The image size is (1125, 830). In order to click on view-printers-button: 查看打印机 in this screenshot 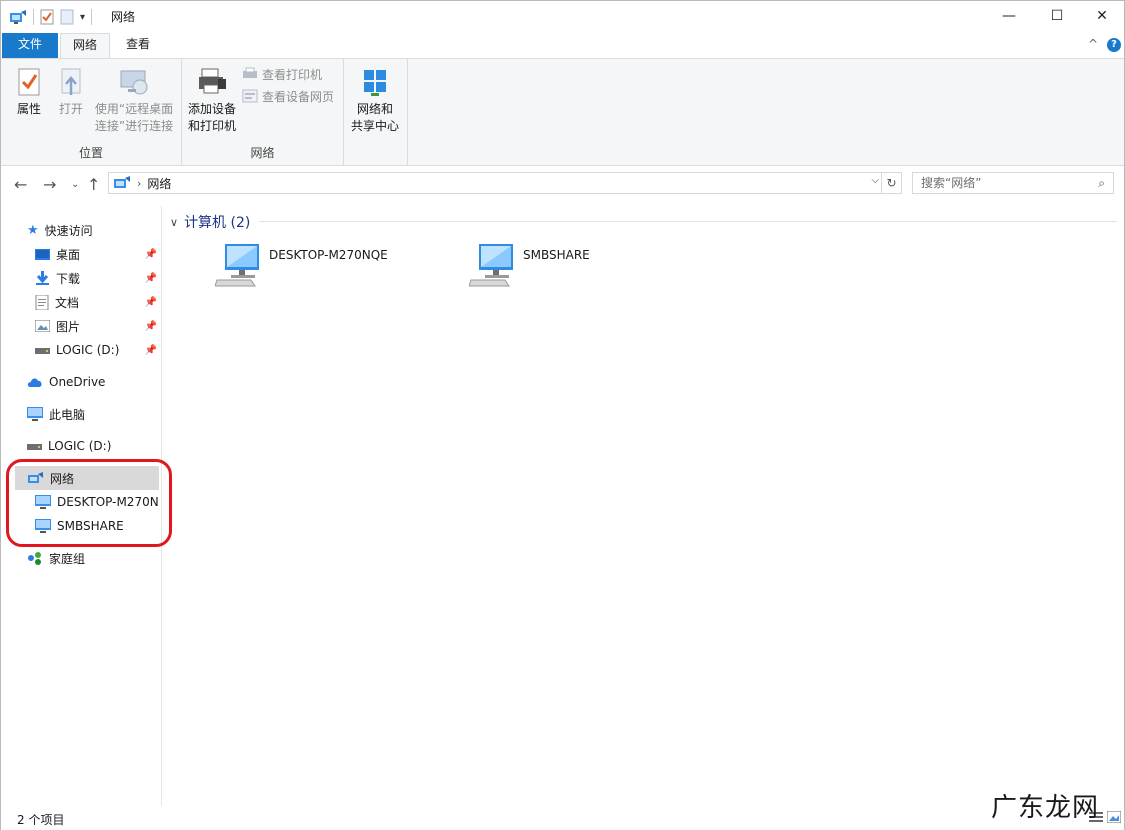, I will do `click(282, 74)`.